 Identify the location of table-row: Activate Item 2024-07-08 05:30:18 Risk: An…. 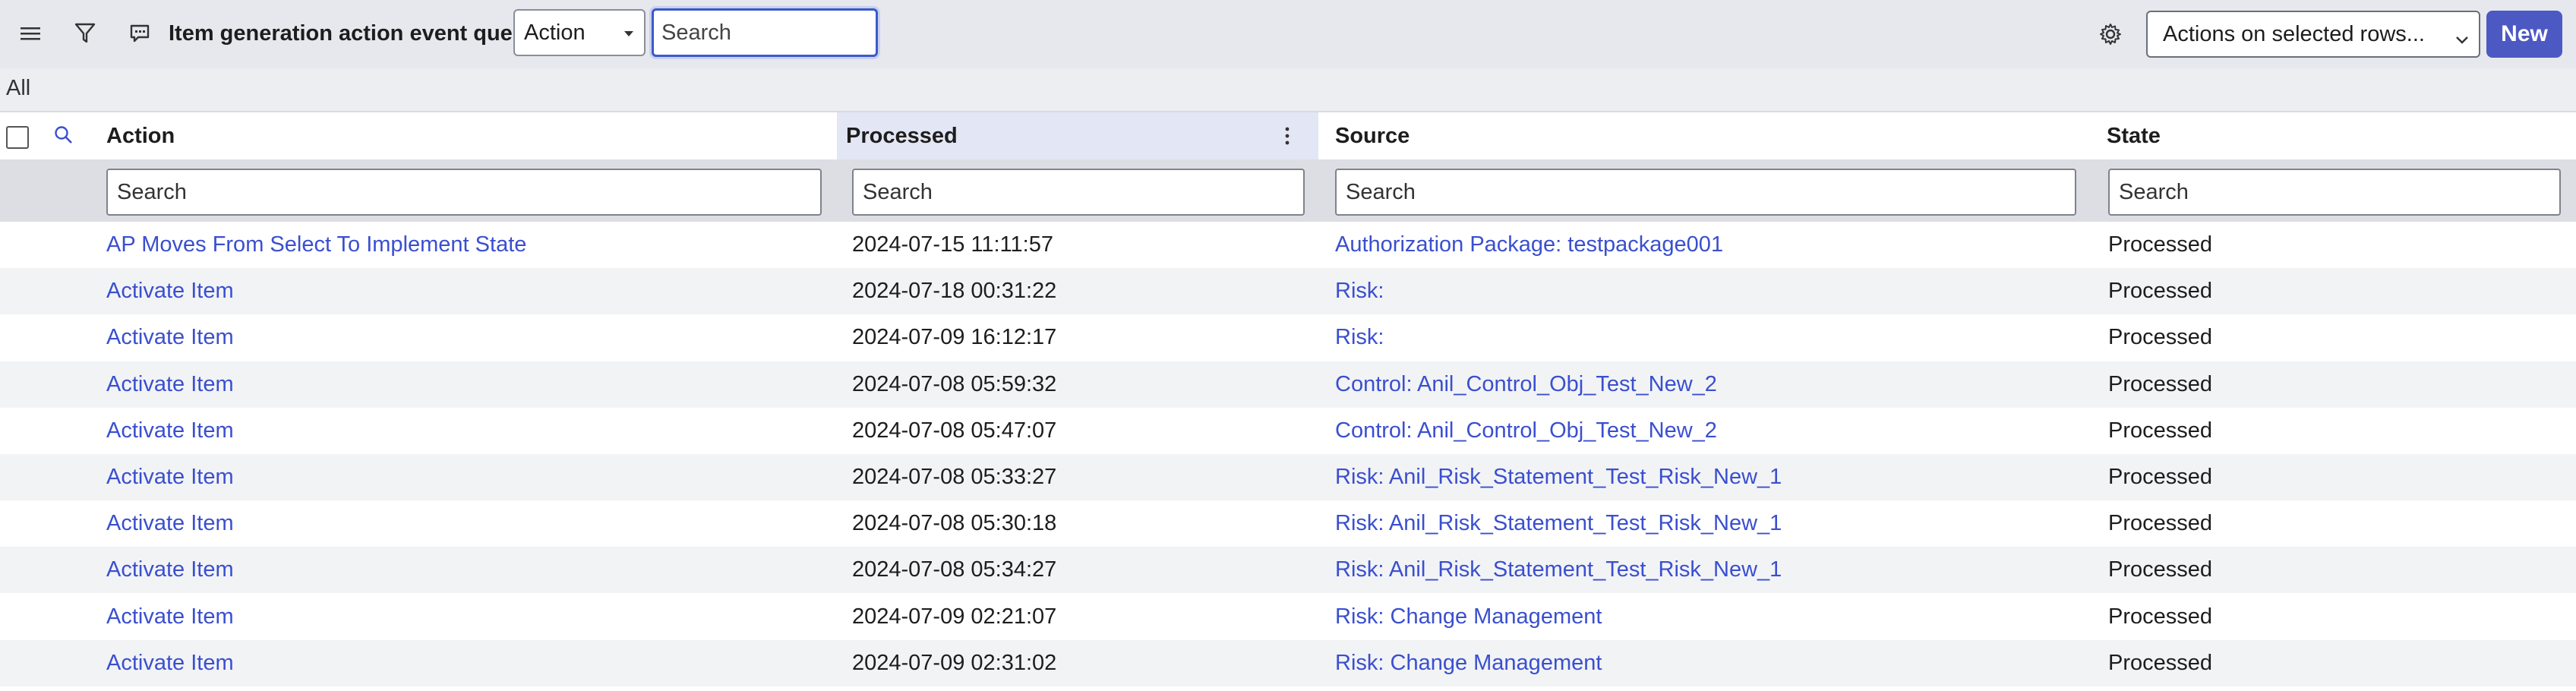
(1288, 523).